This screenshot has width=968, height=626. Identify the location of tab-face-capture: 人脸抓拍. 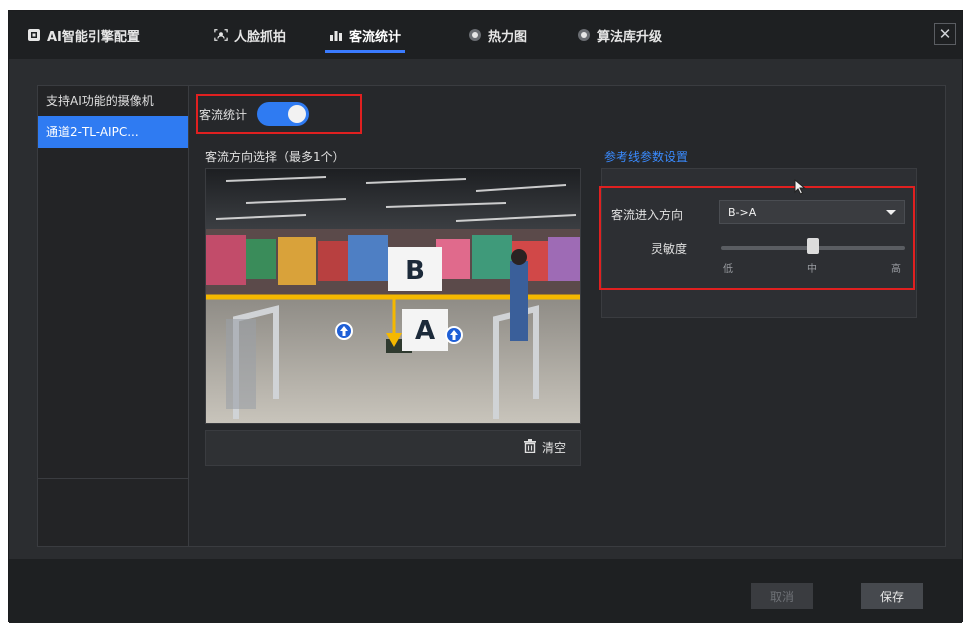
(250, 35).